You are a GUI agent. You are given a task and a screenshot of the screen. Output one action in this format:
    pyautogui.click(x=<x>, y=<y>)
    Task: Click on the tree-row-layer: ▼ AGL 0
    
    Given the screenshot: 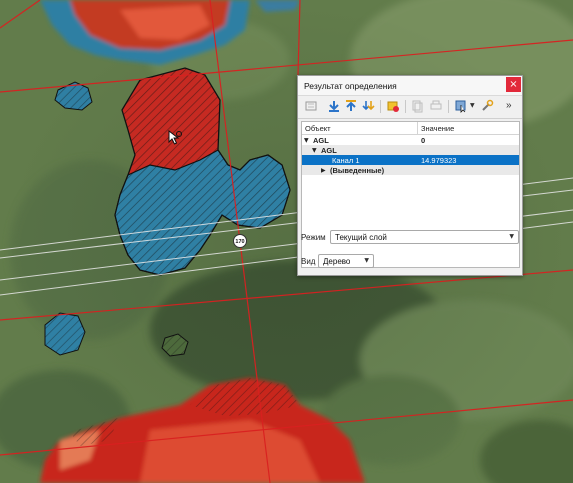 What is the action you would take?
    pyautogui.click(x=410, y=140)
    